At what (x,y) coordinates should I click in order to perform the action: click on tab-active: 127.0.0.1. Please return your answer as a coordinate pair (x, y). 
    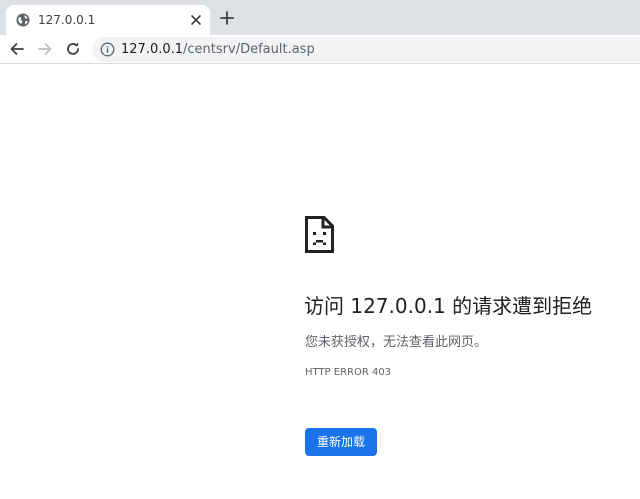
    Looking at the image, I should click on (108, 20).